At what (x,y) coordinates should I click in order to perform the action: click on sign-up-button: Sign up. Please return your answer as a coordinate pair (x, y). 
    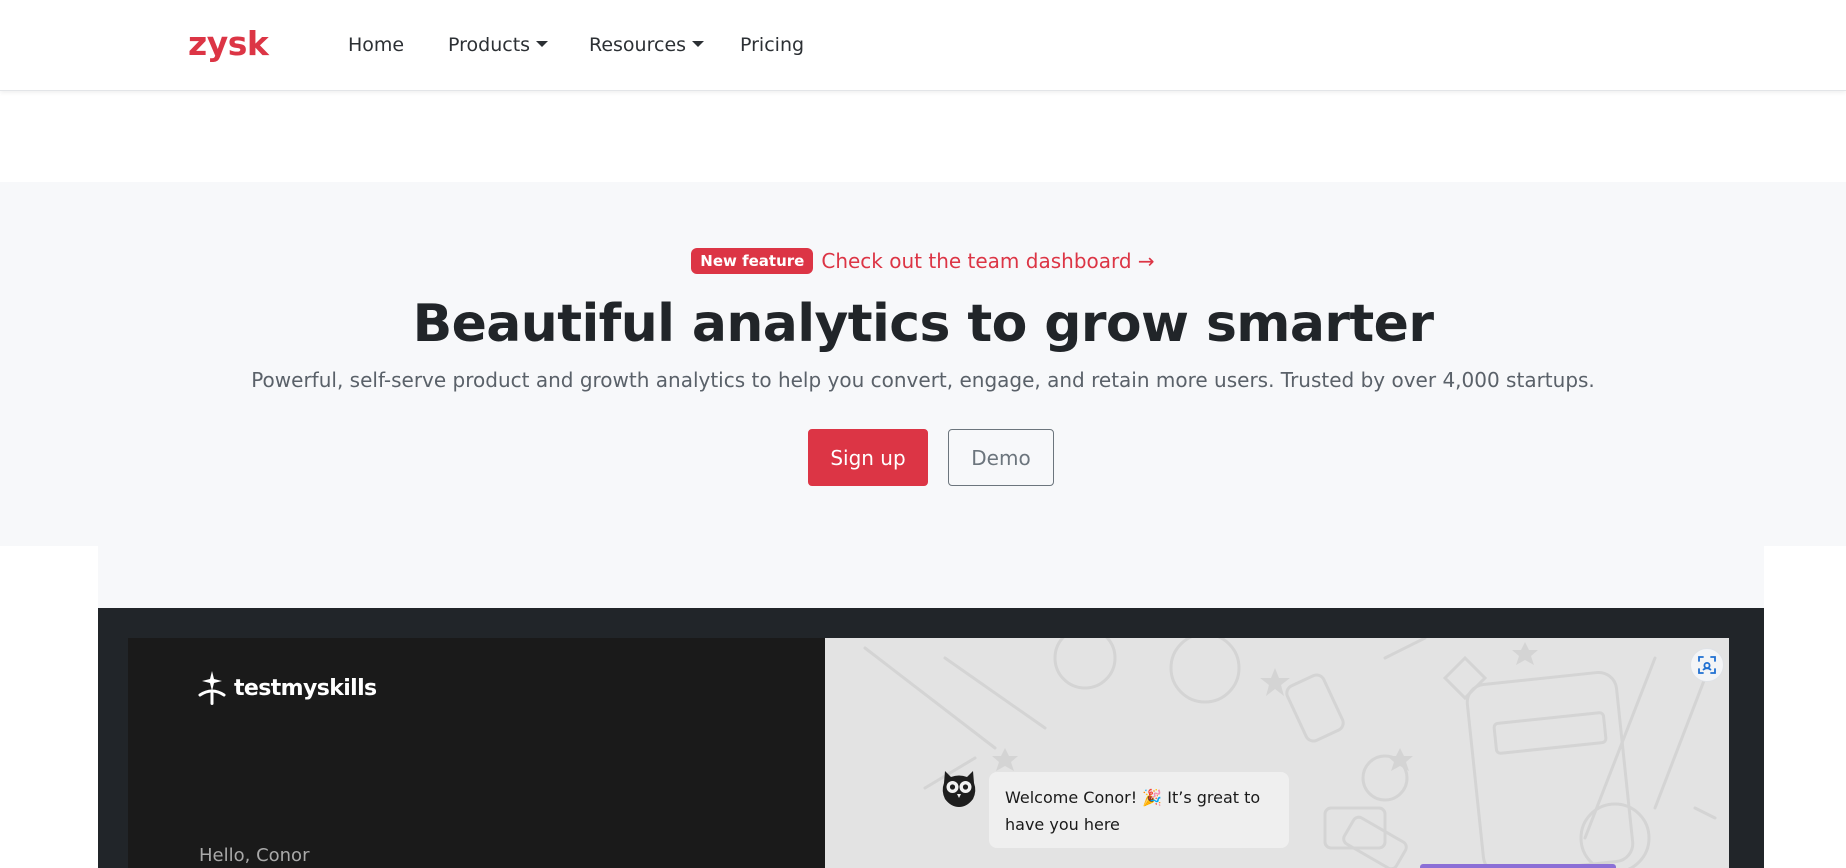
    Looking at the image, I should click on (868, 457).